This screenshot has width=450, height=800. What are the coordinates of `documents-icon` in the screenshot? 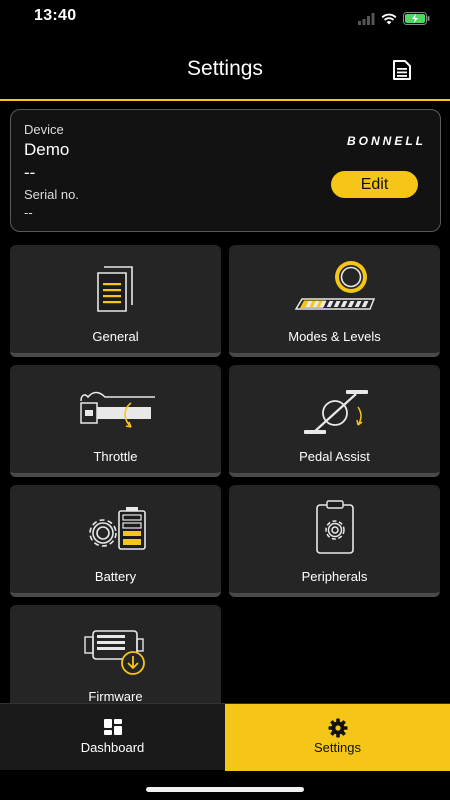 It's located at (114, 289).